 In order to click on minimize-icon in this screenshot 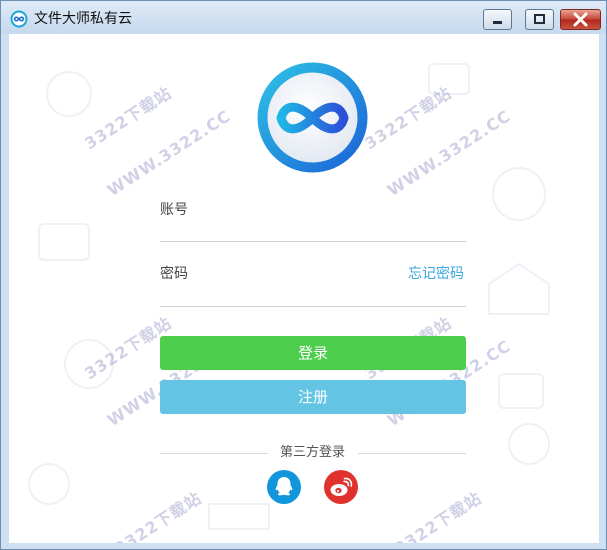, I will do `click(497, 22)`.